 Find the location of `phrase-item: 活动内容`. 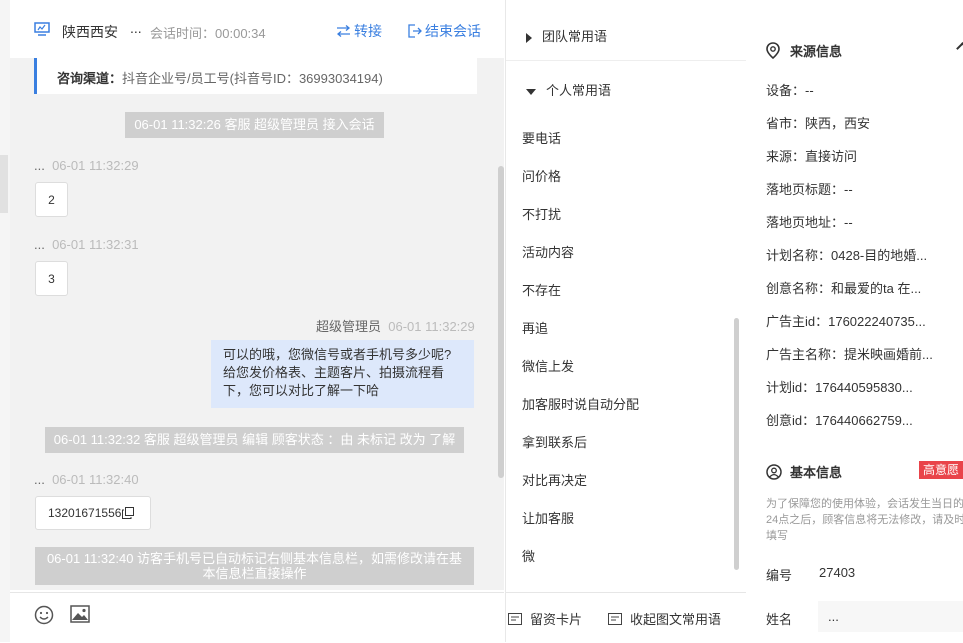

phrase-item: 活动内容 is located at coordinates (548, 251).